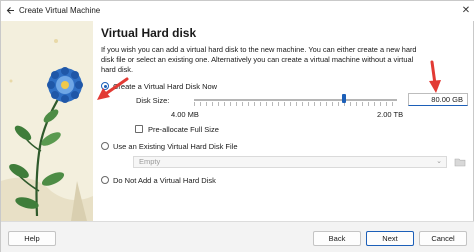 This screenshot has height=252, width=474. What do you see at coordinates (10, 10) in the screenshot?
I see `back-arrow-icon` at bounding box center [10, 10].